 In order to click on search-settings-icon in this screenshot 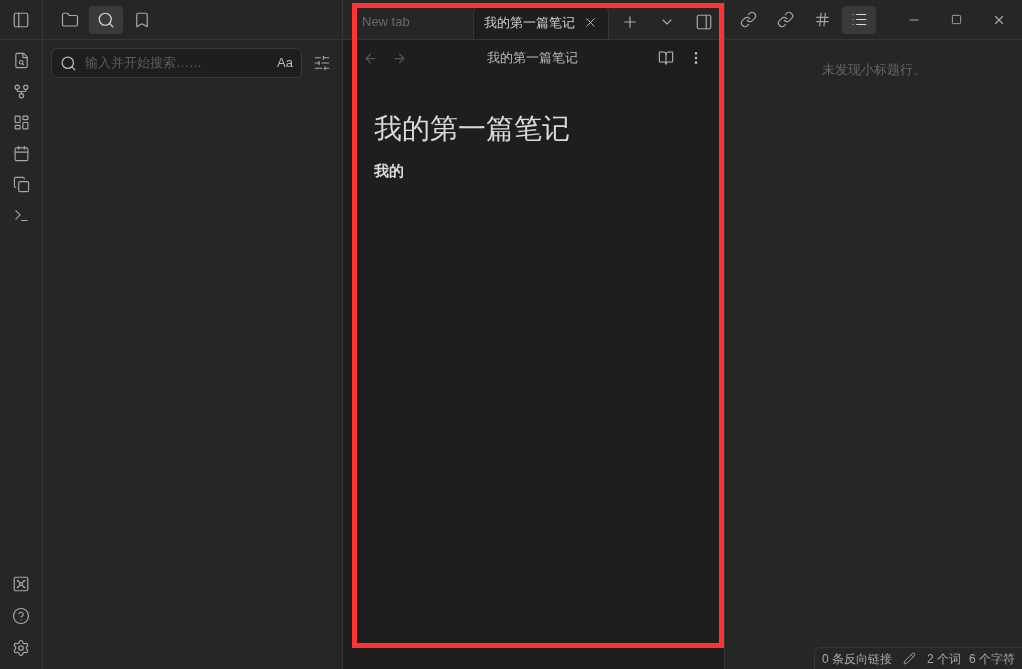, I will do `click(322, 63)`.